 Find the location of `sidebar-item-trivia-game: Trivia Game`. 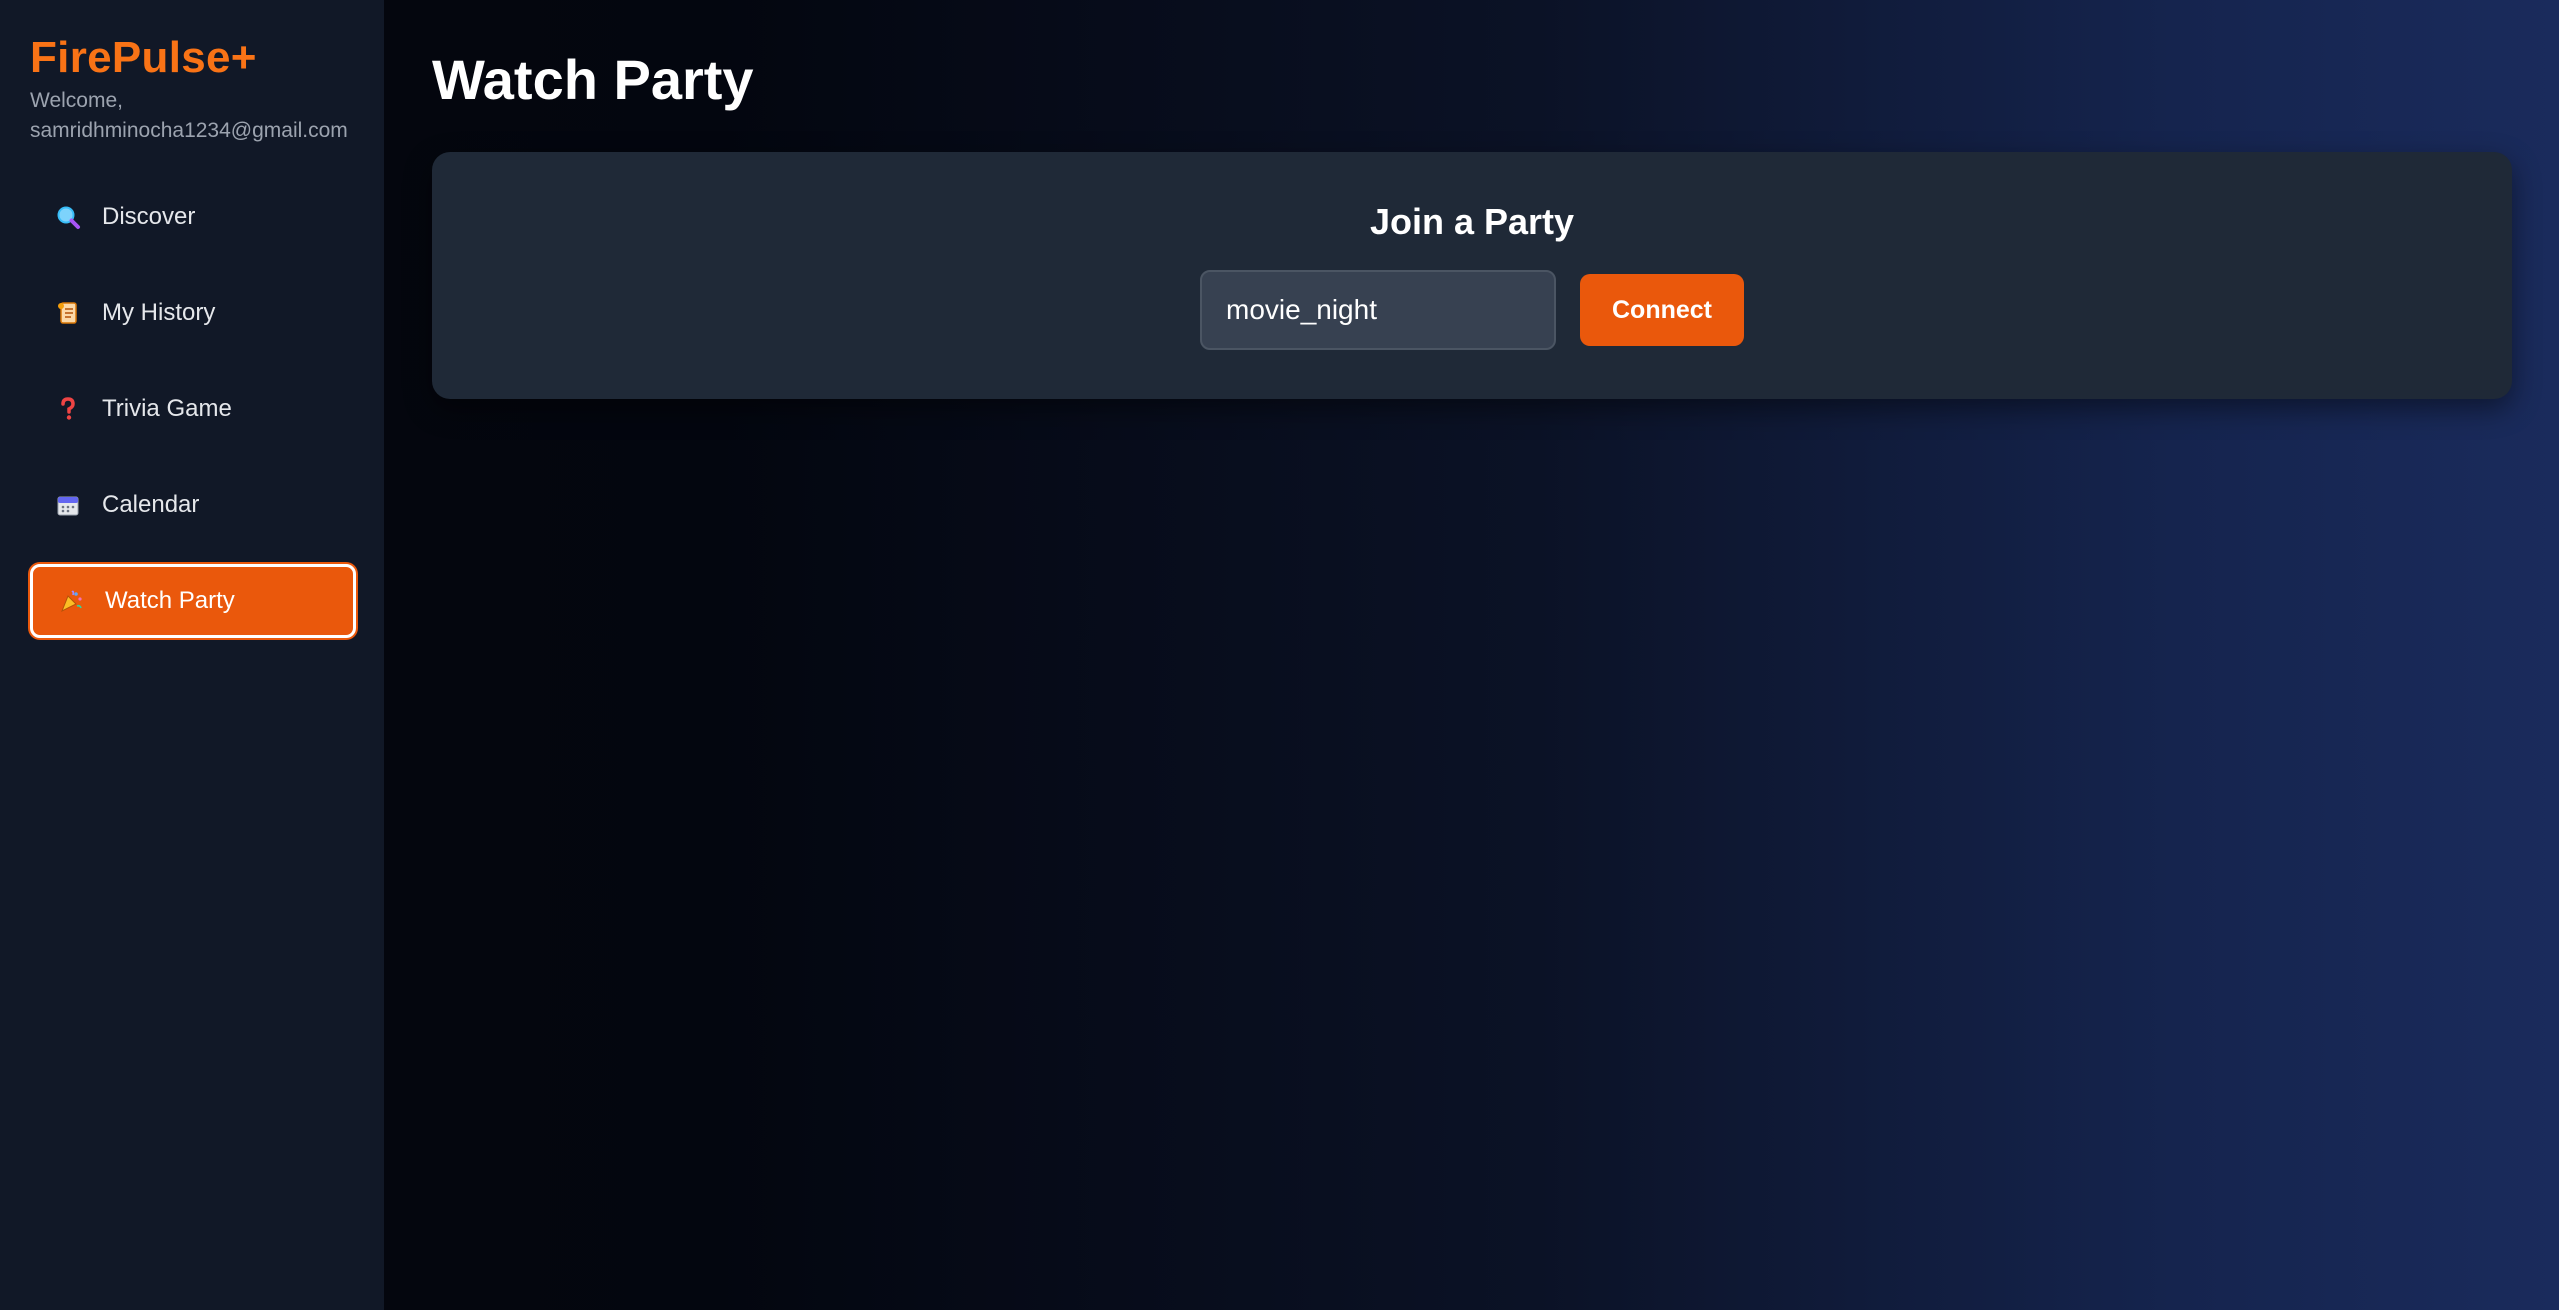

sidebar-item-trivia-game: Trivia Game is located at coordinates (193, 409).